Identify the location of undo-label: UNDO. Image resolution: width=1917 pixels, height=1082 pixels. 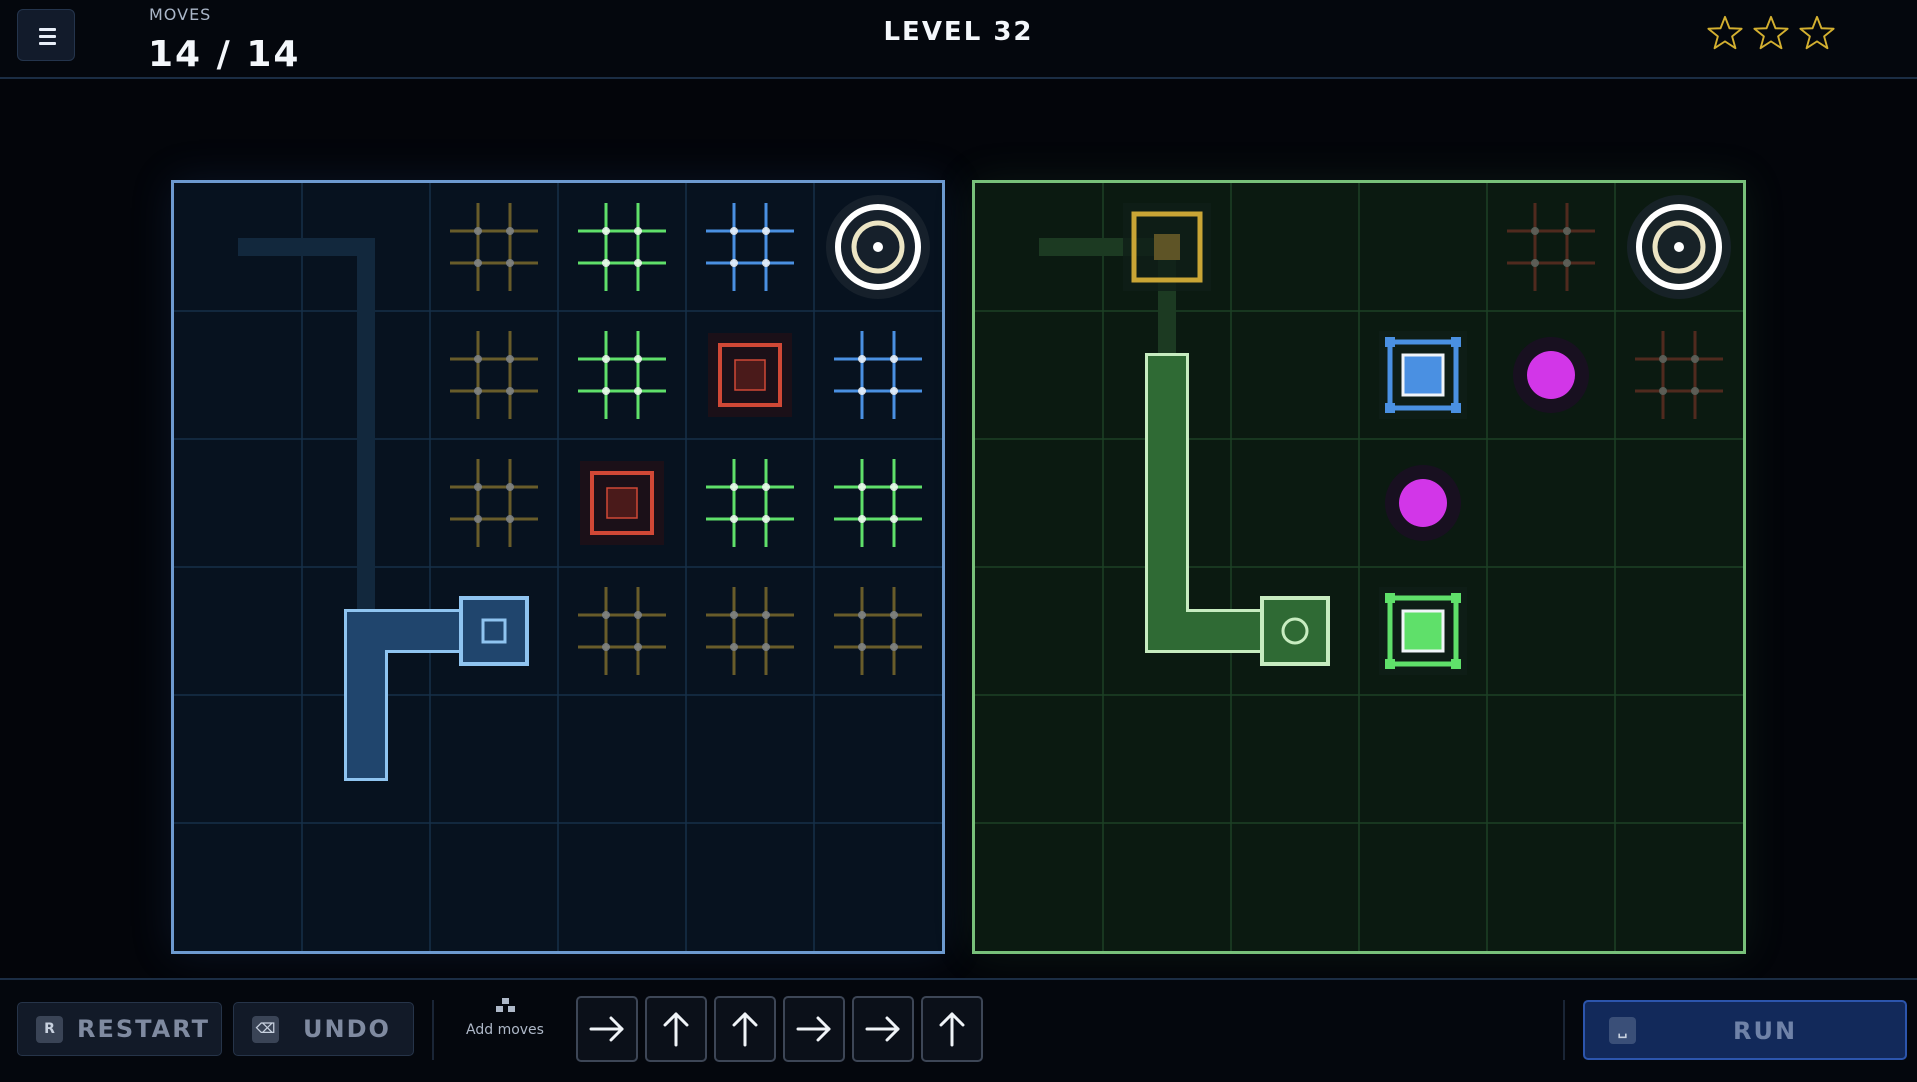
(347, 1029).